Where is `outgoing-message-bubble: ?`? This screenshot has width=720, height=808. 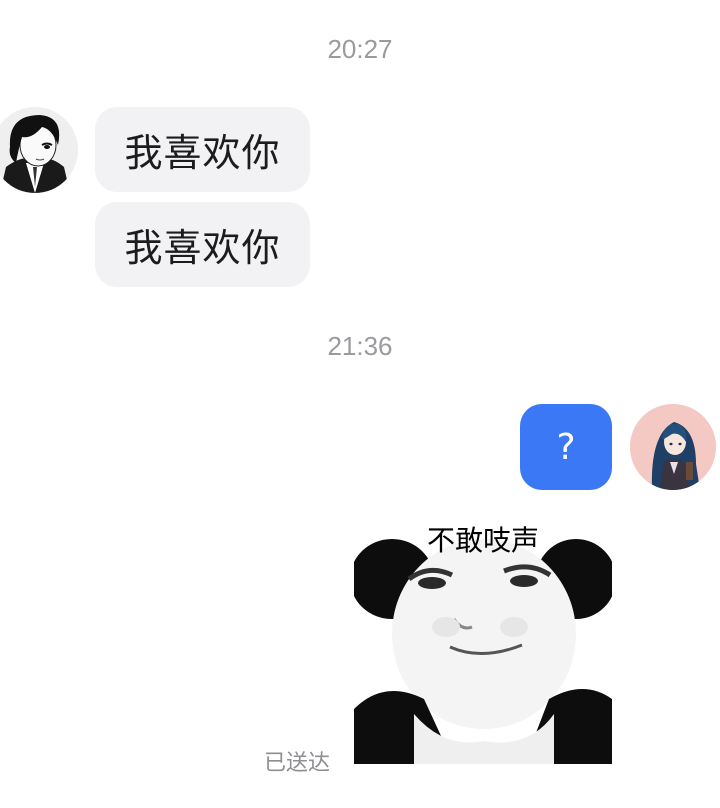 outgoing-message-bubble: ? is located at coordinates (566, 447).